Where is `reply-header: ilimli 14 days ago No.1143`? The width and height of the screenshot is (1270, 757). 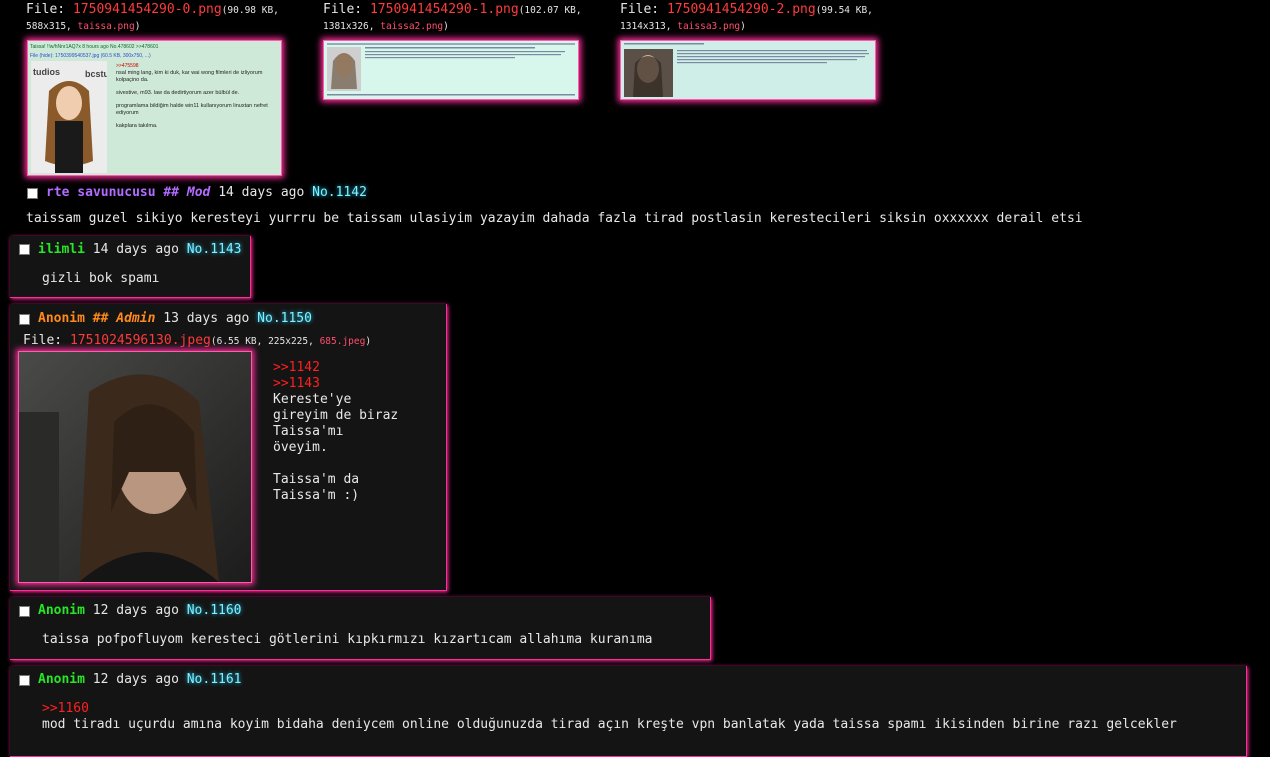 reply-header: ilimli 14 days ago No.1143 is located at coordinates (140, 249).